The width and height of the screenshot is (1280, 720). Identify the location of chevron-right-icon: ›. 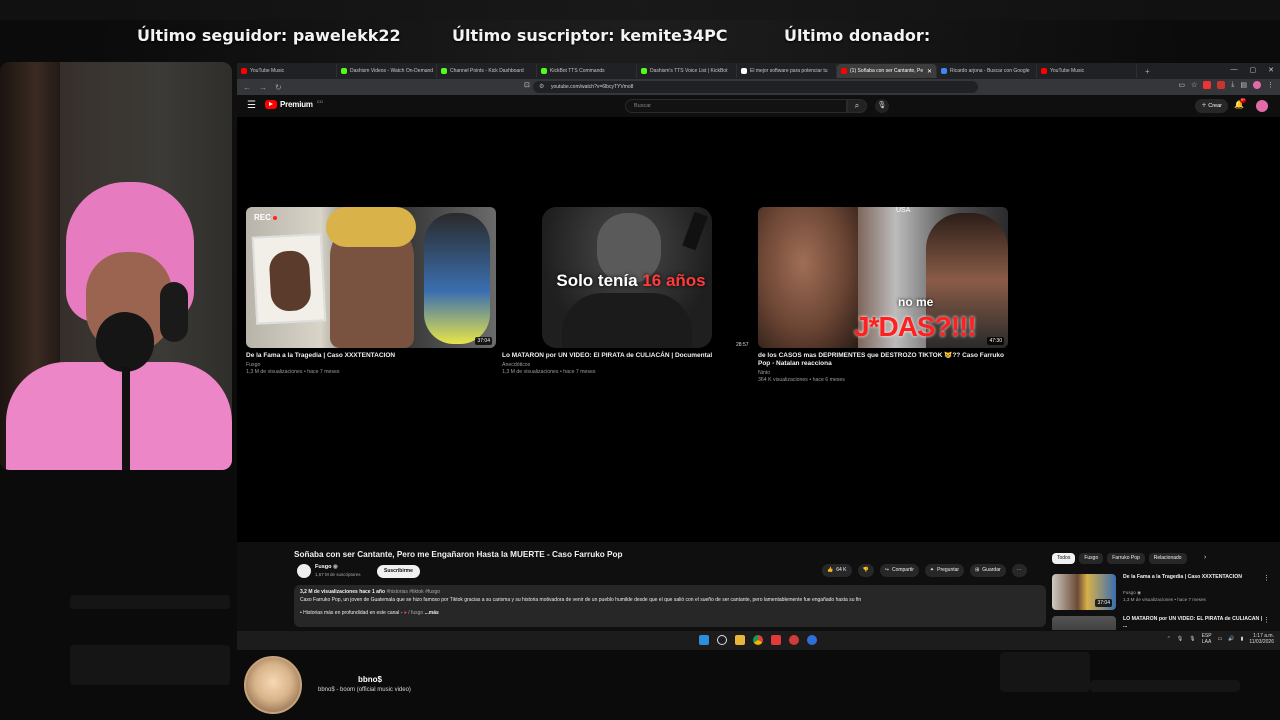
(1205, 557).